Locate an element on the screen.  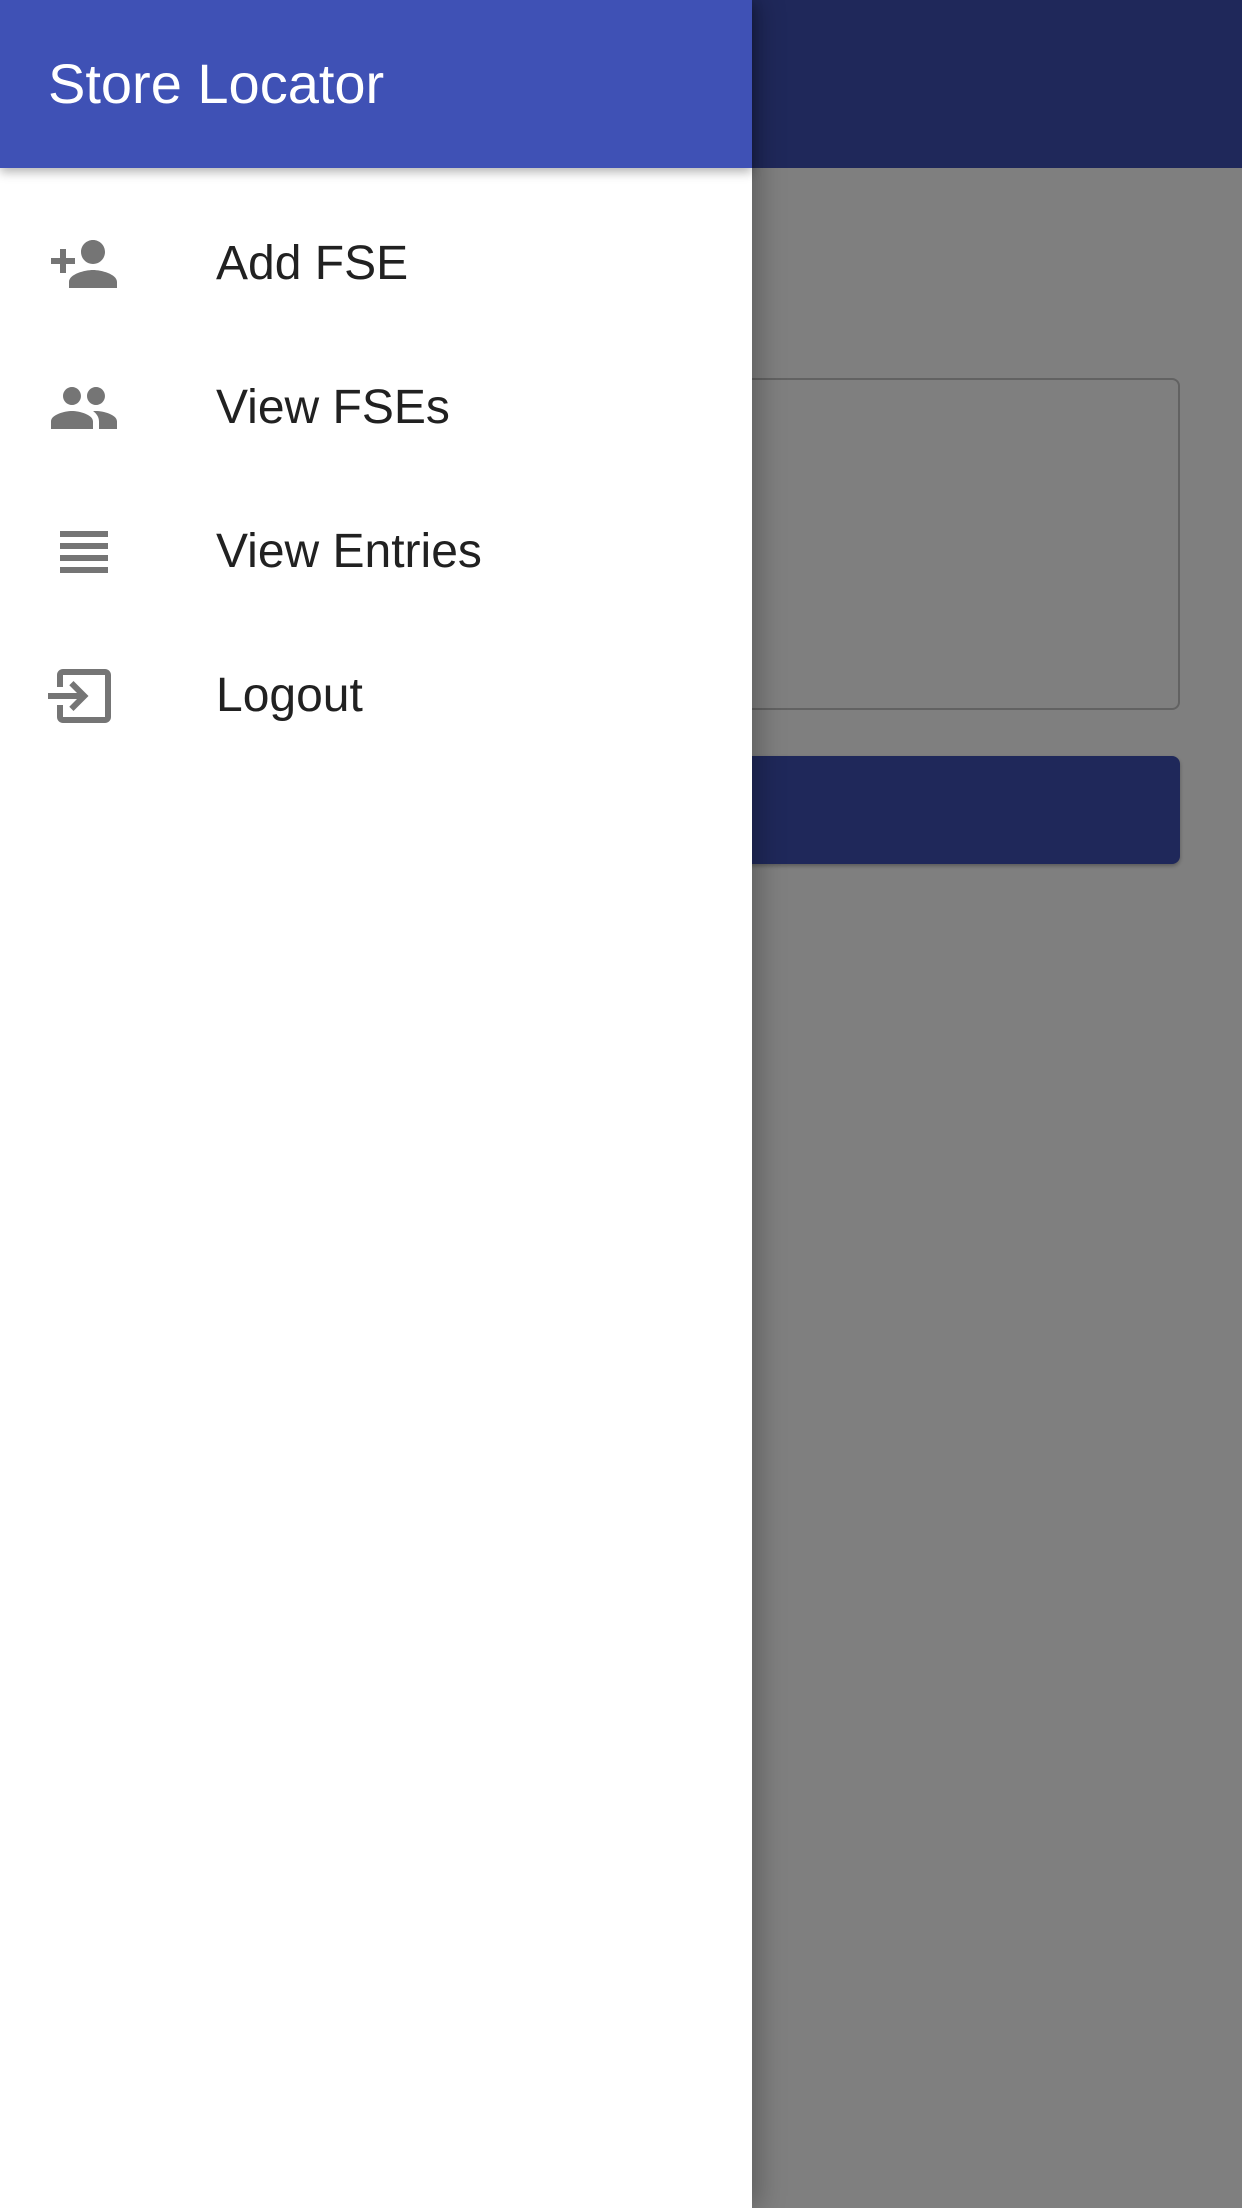
menu-item-logout: Logout is located at coordinates (376, 696).